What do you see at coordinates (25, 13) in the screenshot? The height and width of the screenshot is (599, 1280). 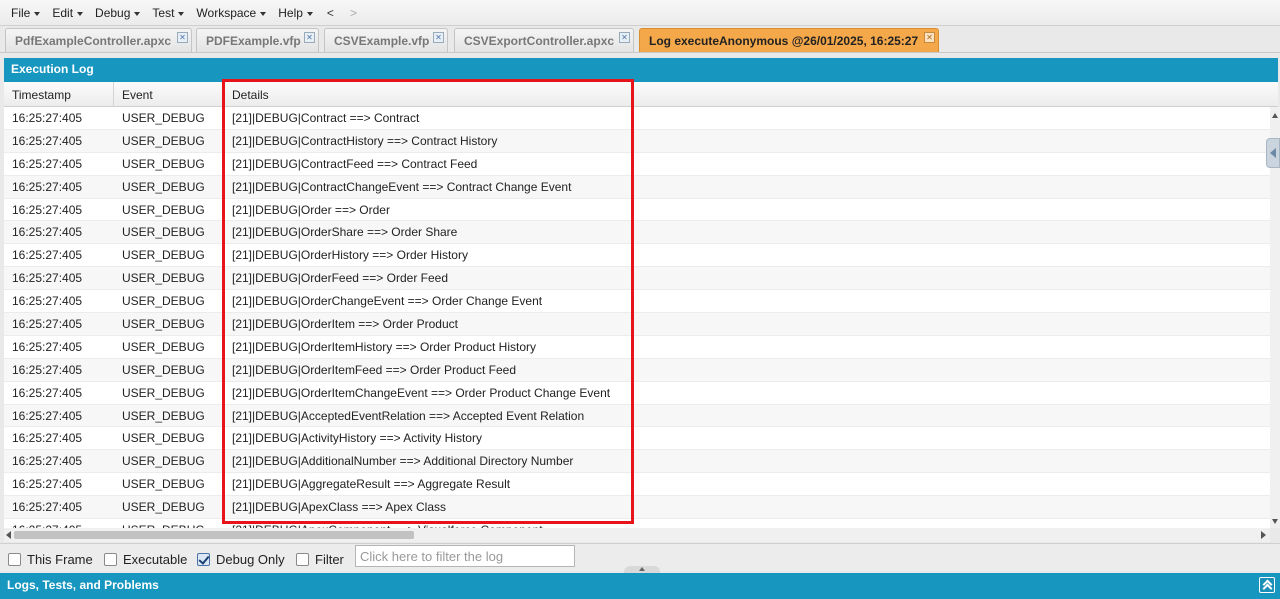 I see `menu-file: File` at bounding box center [25, 13].